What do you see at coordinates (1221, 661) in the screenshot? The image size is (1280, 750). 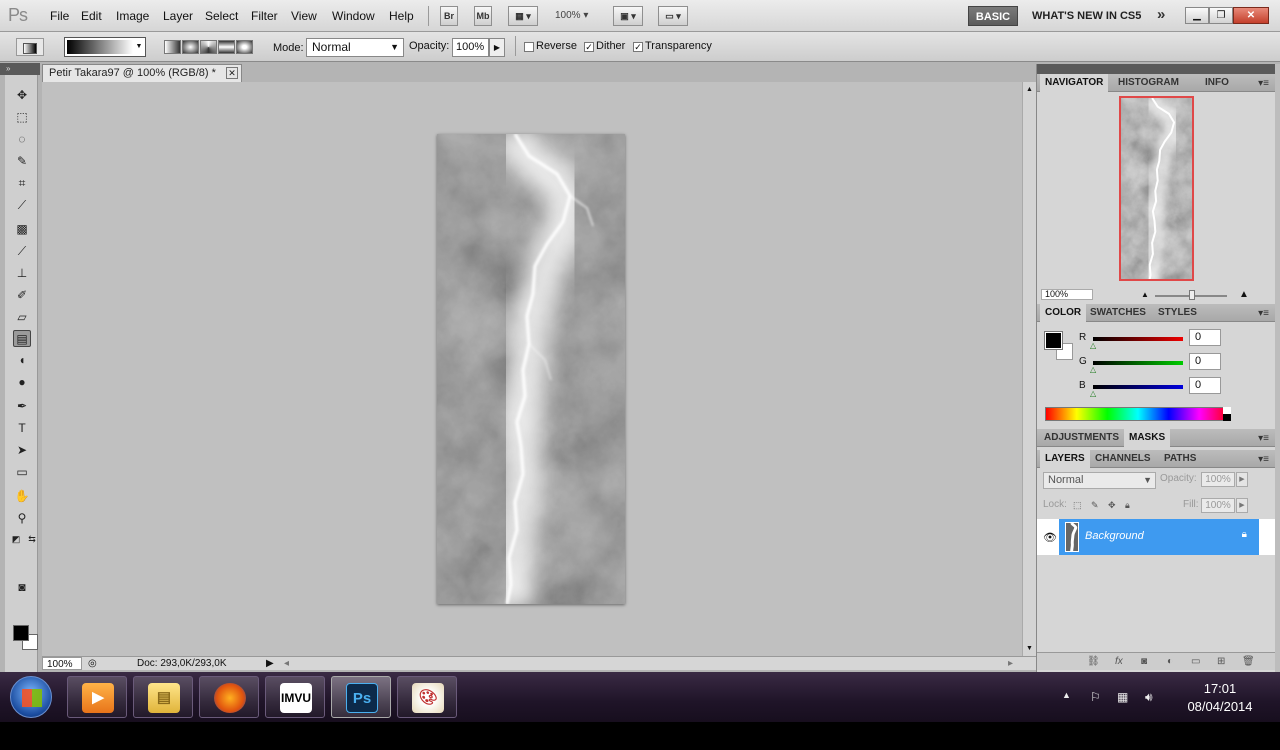 I see `new-layer-icon: ⊞` at bounding box center [1221, 661].